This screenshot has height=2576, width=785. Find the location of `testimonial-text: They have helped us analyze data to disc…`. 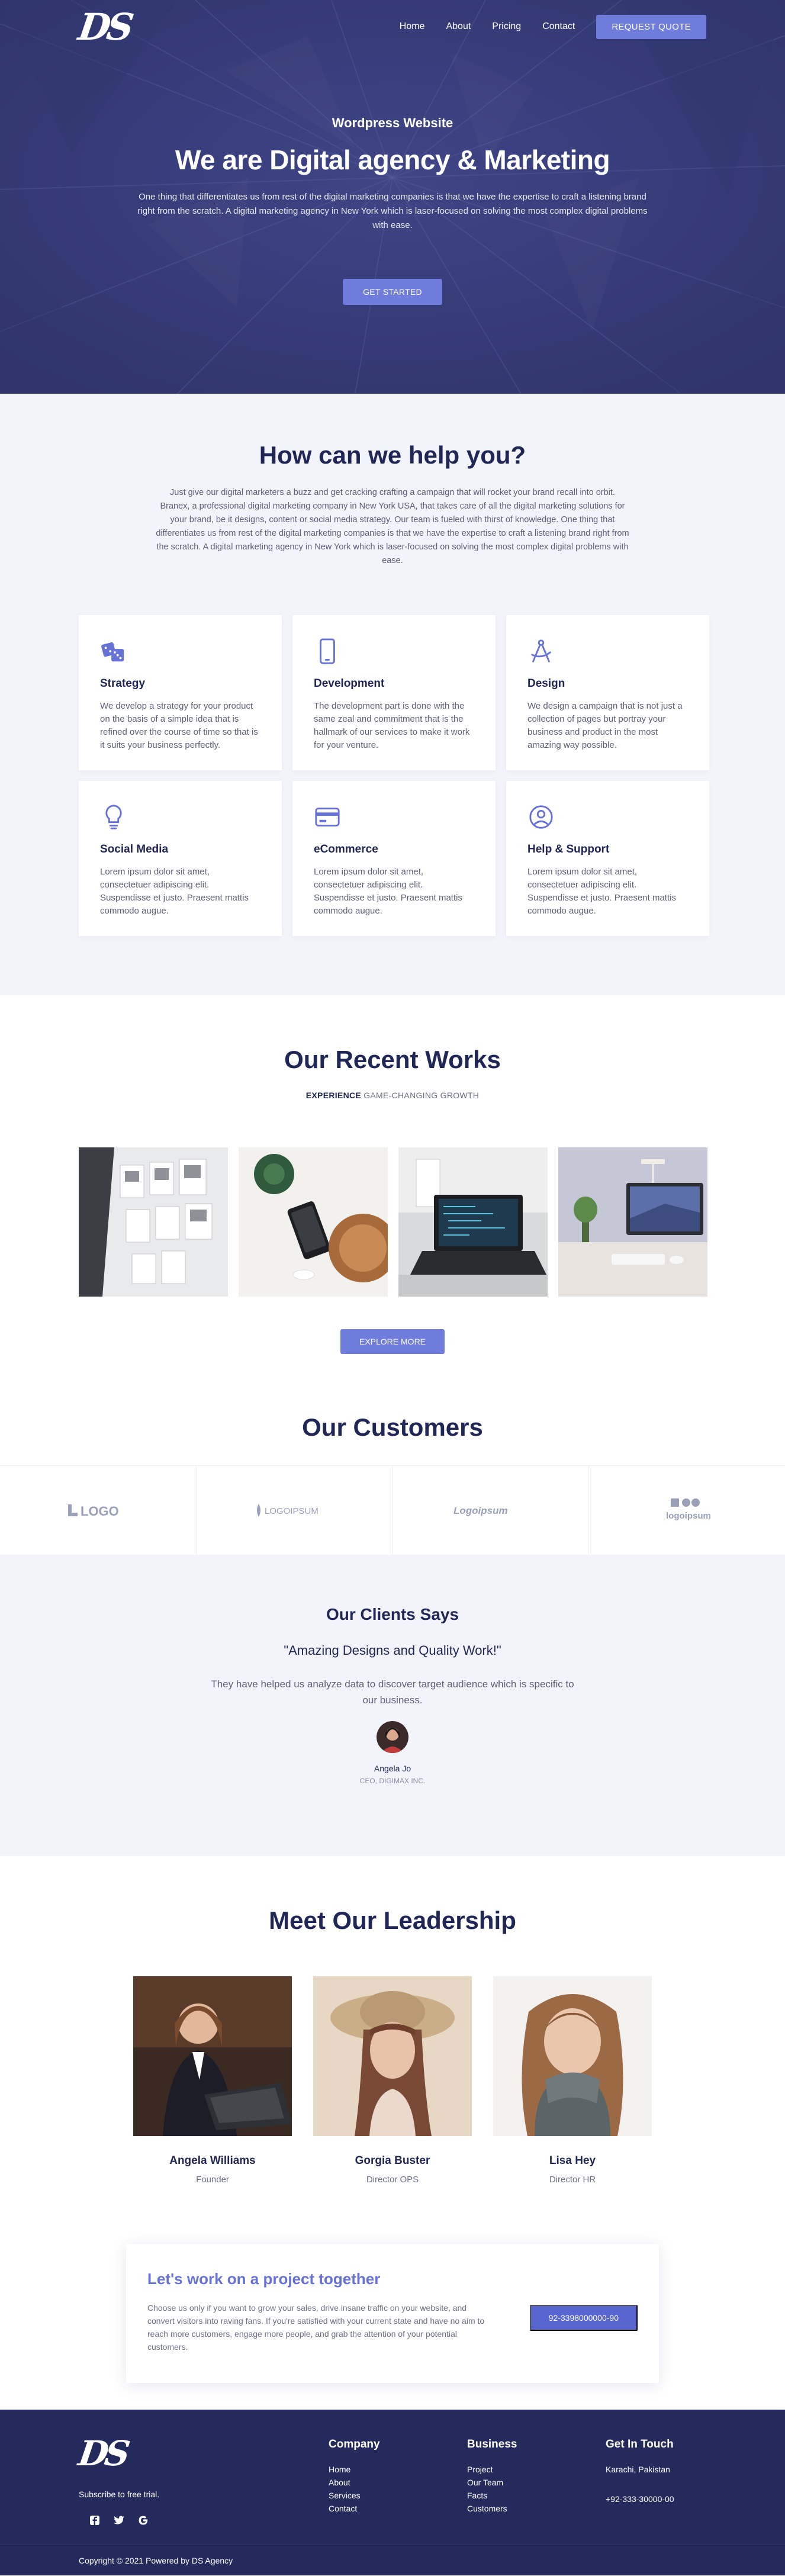

testimonial-text: They have helped us analyze data to disc… is located at coordinates (392, 1692).